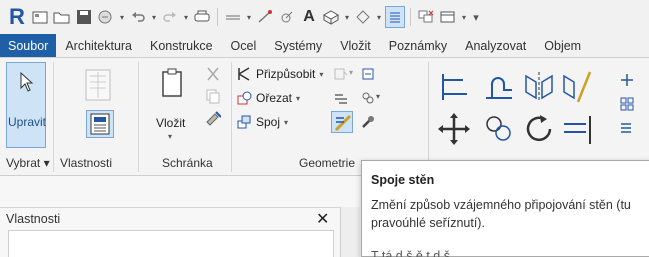 The image size is (649, 257). I want to click on properties-icon, so click(100, 124).